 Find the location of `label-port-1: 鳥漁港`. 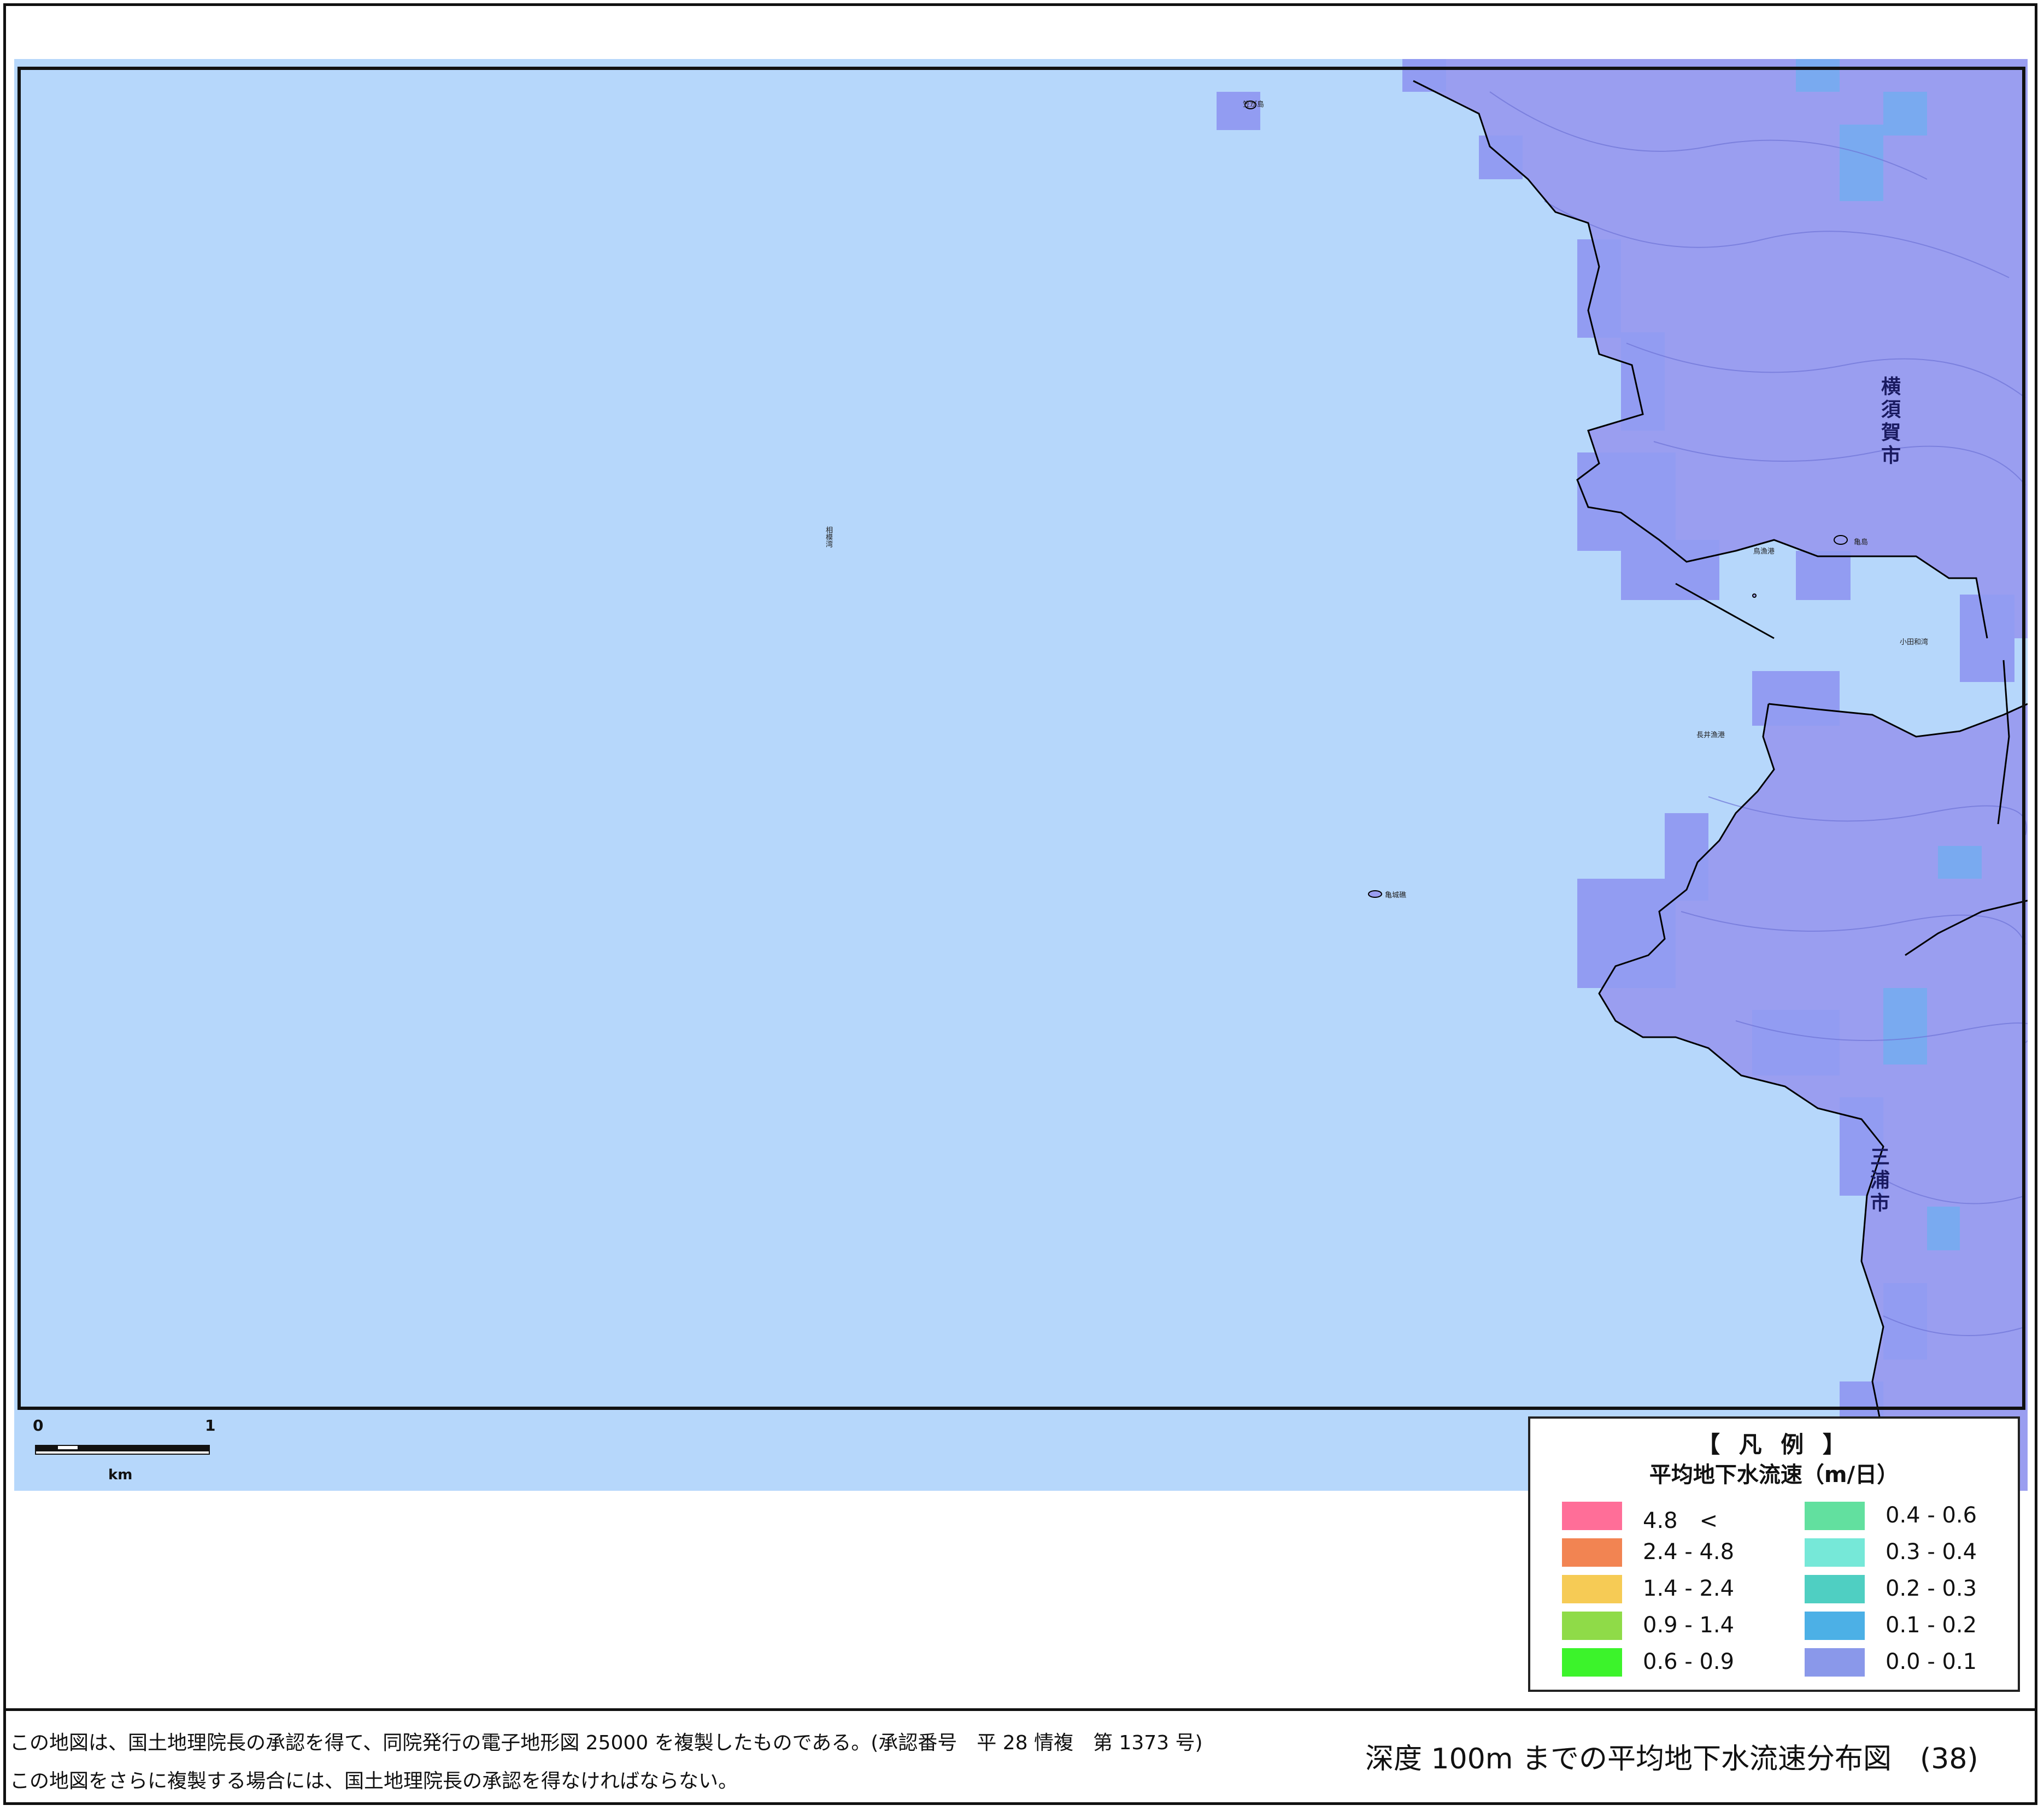

label-port-1: 鳥漁港 is located at coordinates (1764, 552).